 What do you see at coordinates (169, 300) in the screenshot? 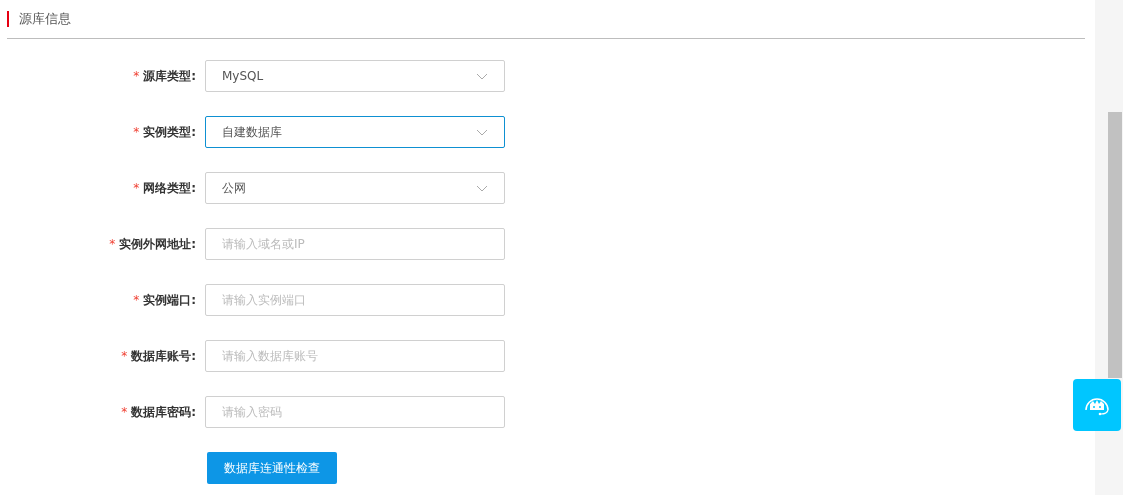
I see `field-label: 实例端口:` at bounding box center [169, 300].